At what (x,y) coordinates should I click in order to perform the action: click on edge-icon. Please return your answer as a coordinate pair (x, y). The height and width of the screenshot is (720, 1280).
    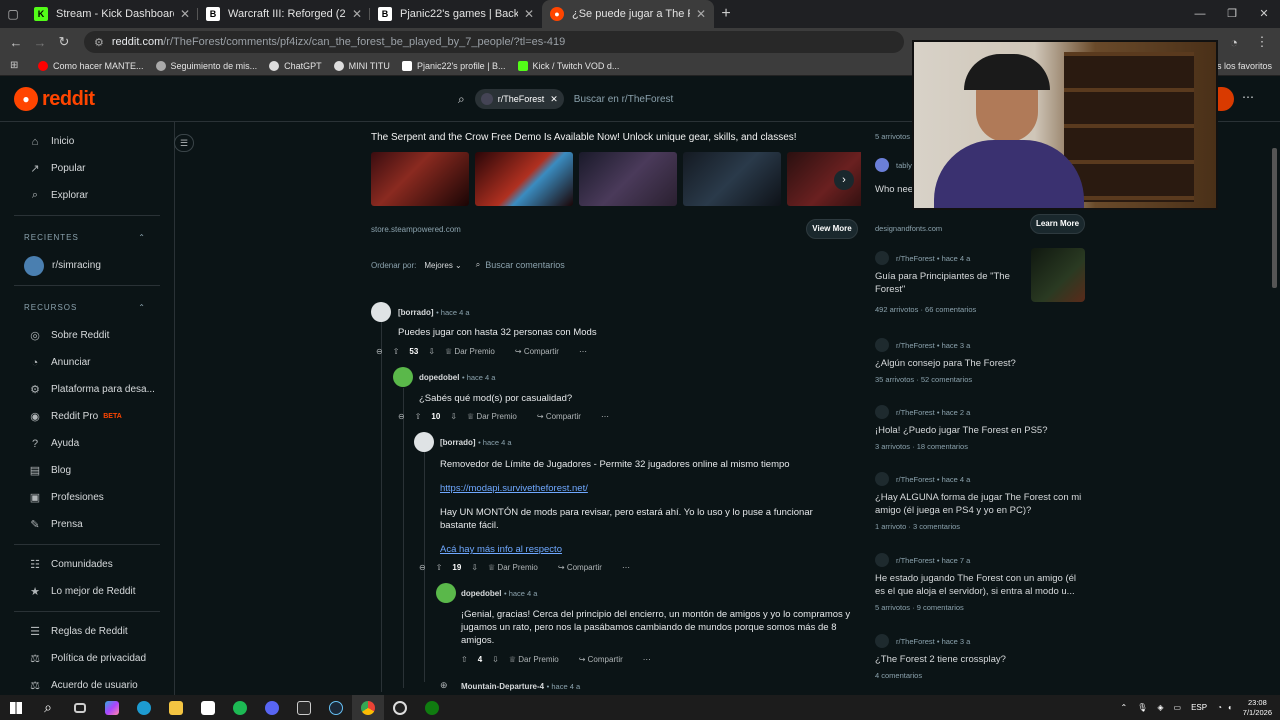
    Looking at the image, I should click on (144, 707).